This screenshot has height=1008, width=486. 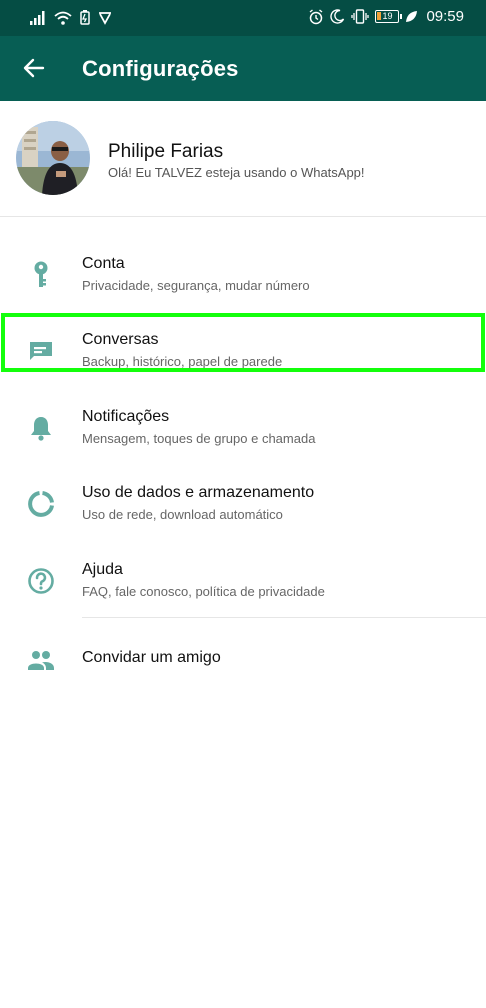 I want to click on people-icon, so click(x=41, y=661).